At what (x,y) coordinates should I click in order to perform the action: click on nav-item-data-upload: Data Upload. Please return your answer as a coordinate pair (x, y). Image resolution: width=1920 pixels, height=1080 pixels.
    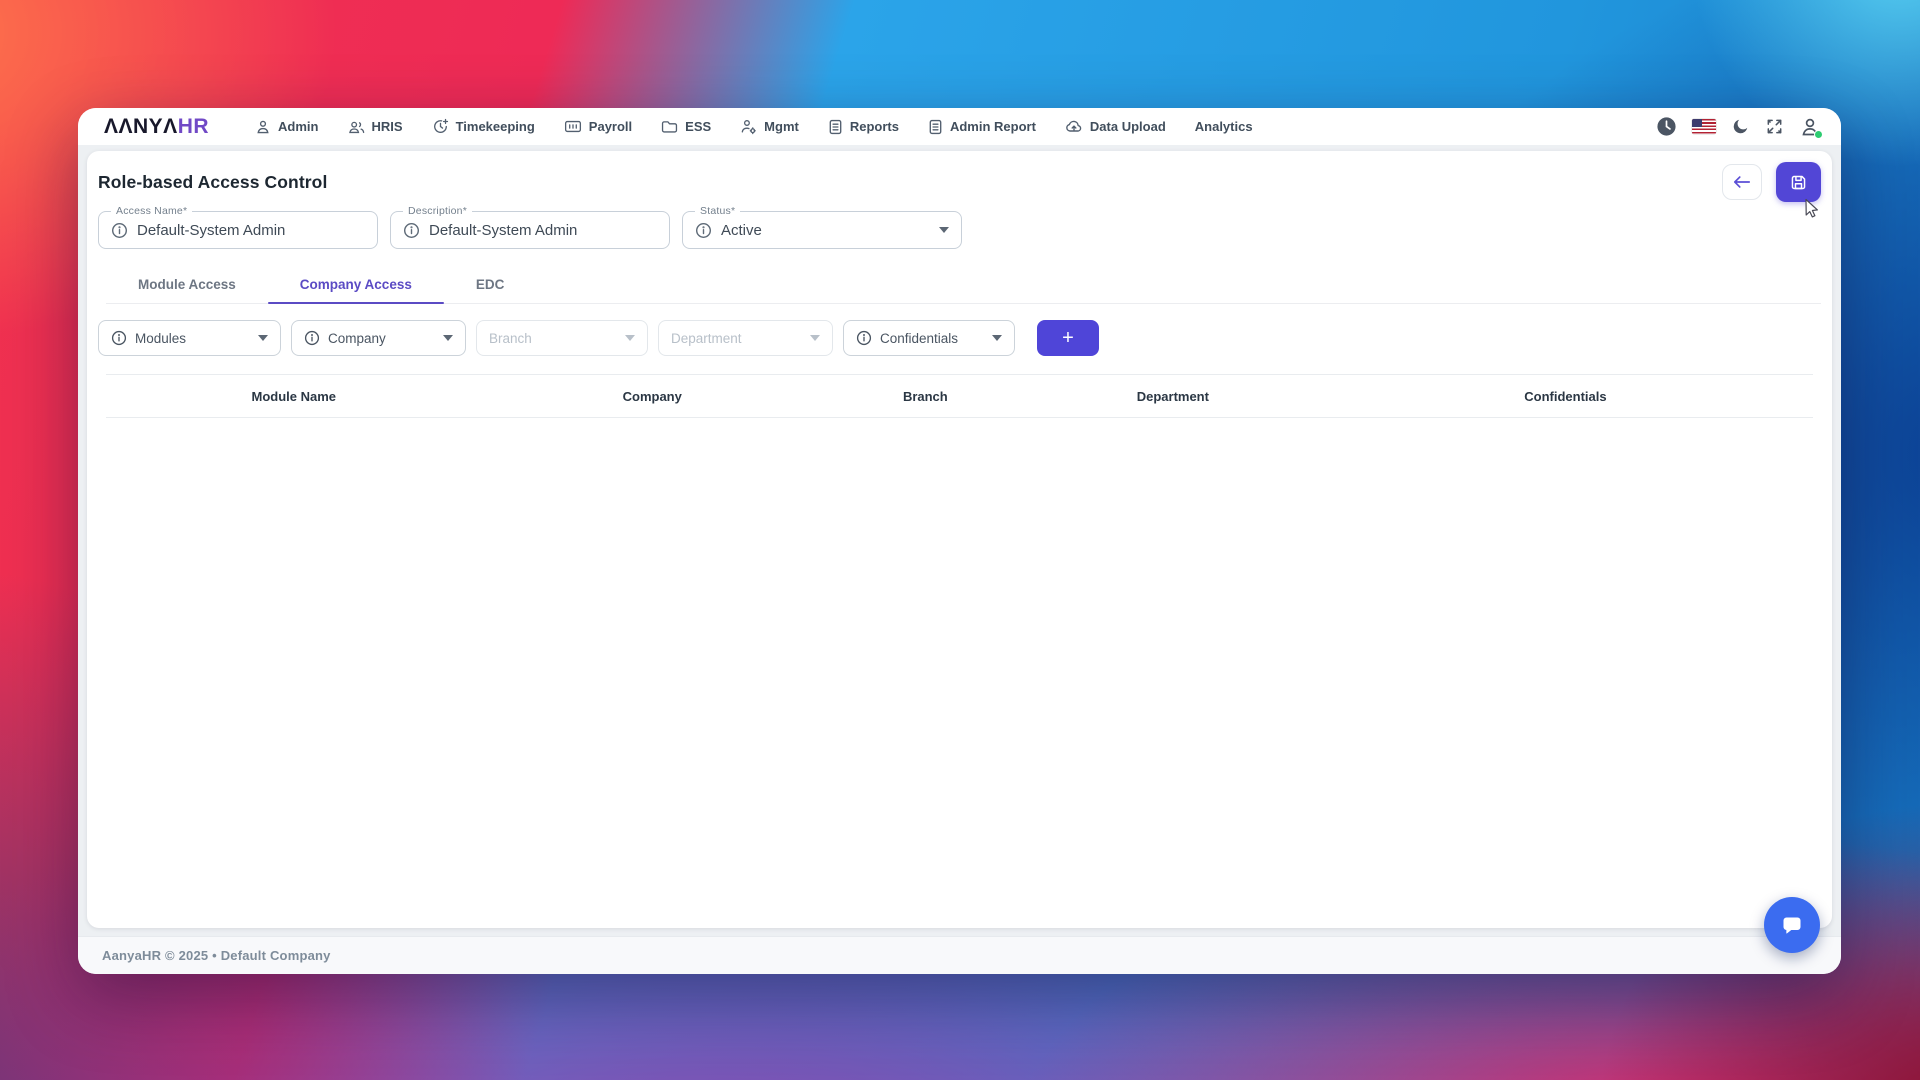
    Looking at the image, I should click on (1115, 126).